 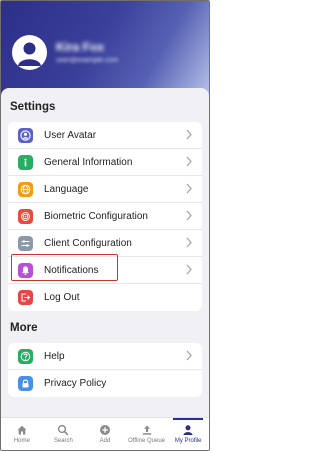 I want to click on settings-item-label: Notifications, so click(x=71, y=270).